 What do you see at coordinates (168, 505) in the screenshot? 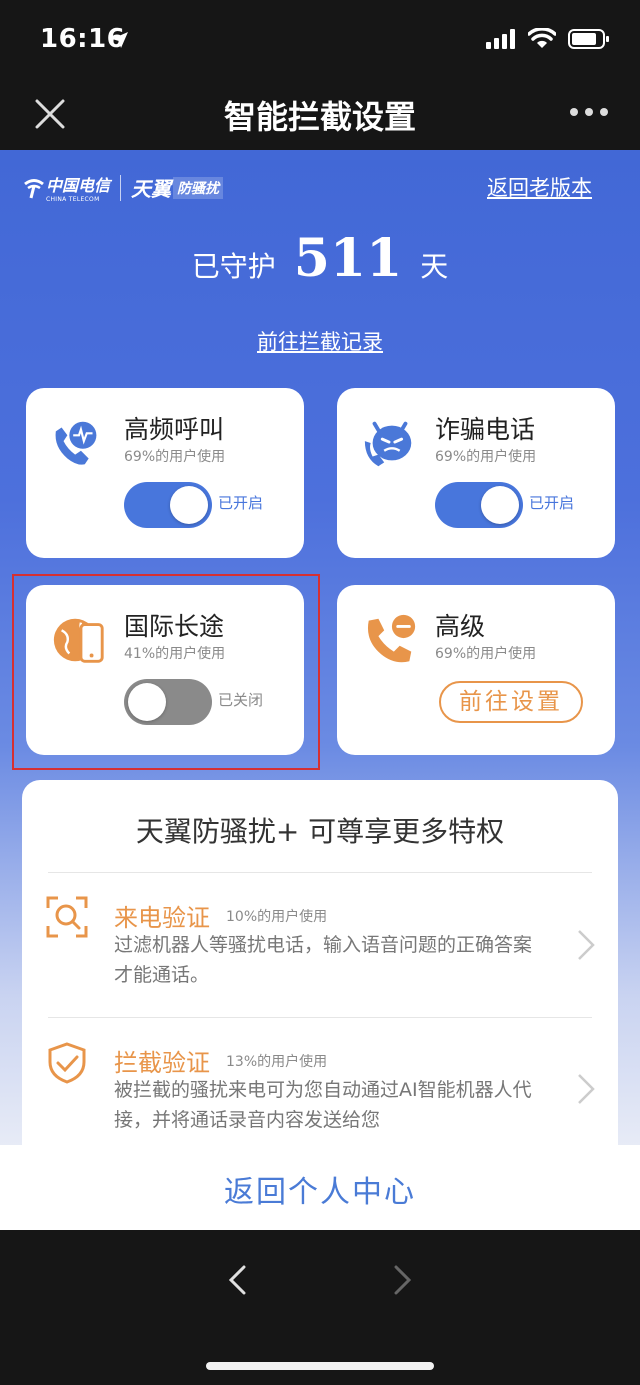
I see `high-frequency-toggle` at bounding box center [168, 505].